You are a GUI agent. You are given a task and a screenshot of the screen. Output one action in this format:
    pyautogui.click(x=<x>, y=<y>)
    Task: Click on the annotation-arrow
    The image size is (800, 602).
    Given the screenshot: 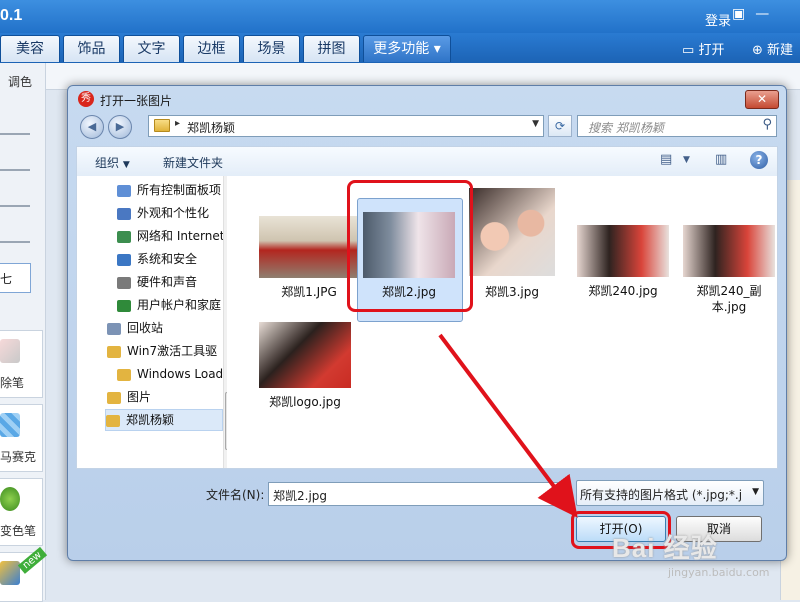 What is the action you would take?
    pyautogui.click(x=508, y=425)
    